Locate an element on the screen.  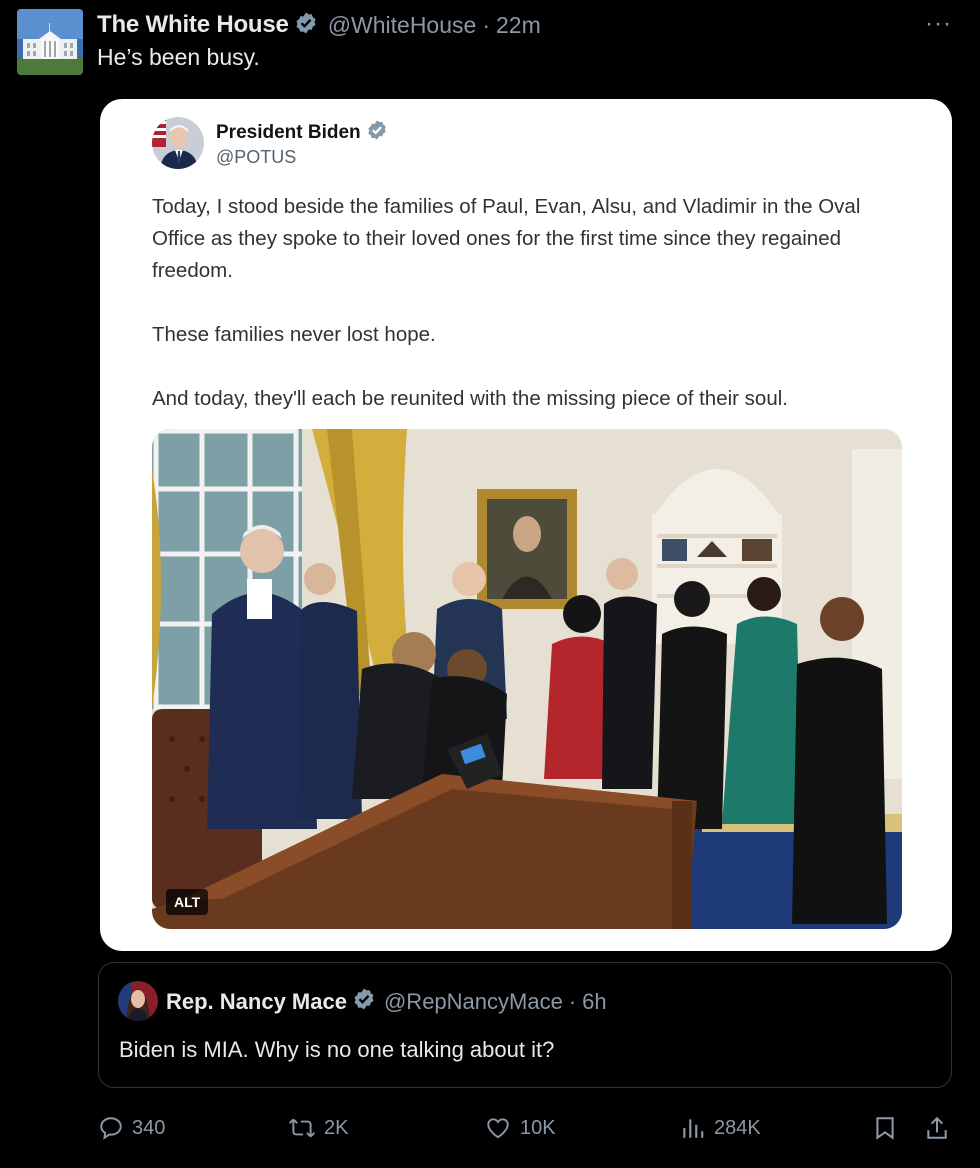
bookmark-button is located at coordinates (889, 1128).